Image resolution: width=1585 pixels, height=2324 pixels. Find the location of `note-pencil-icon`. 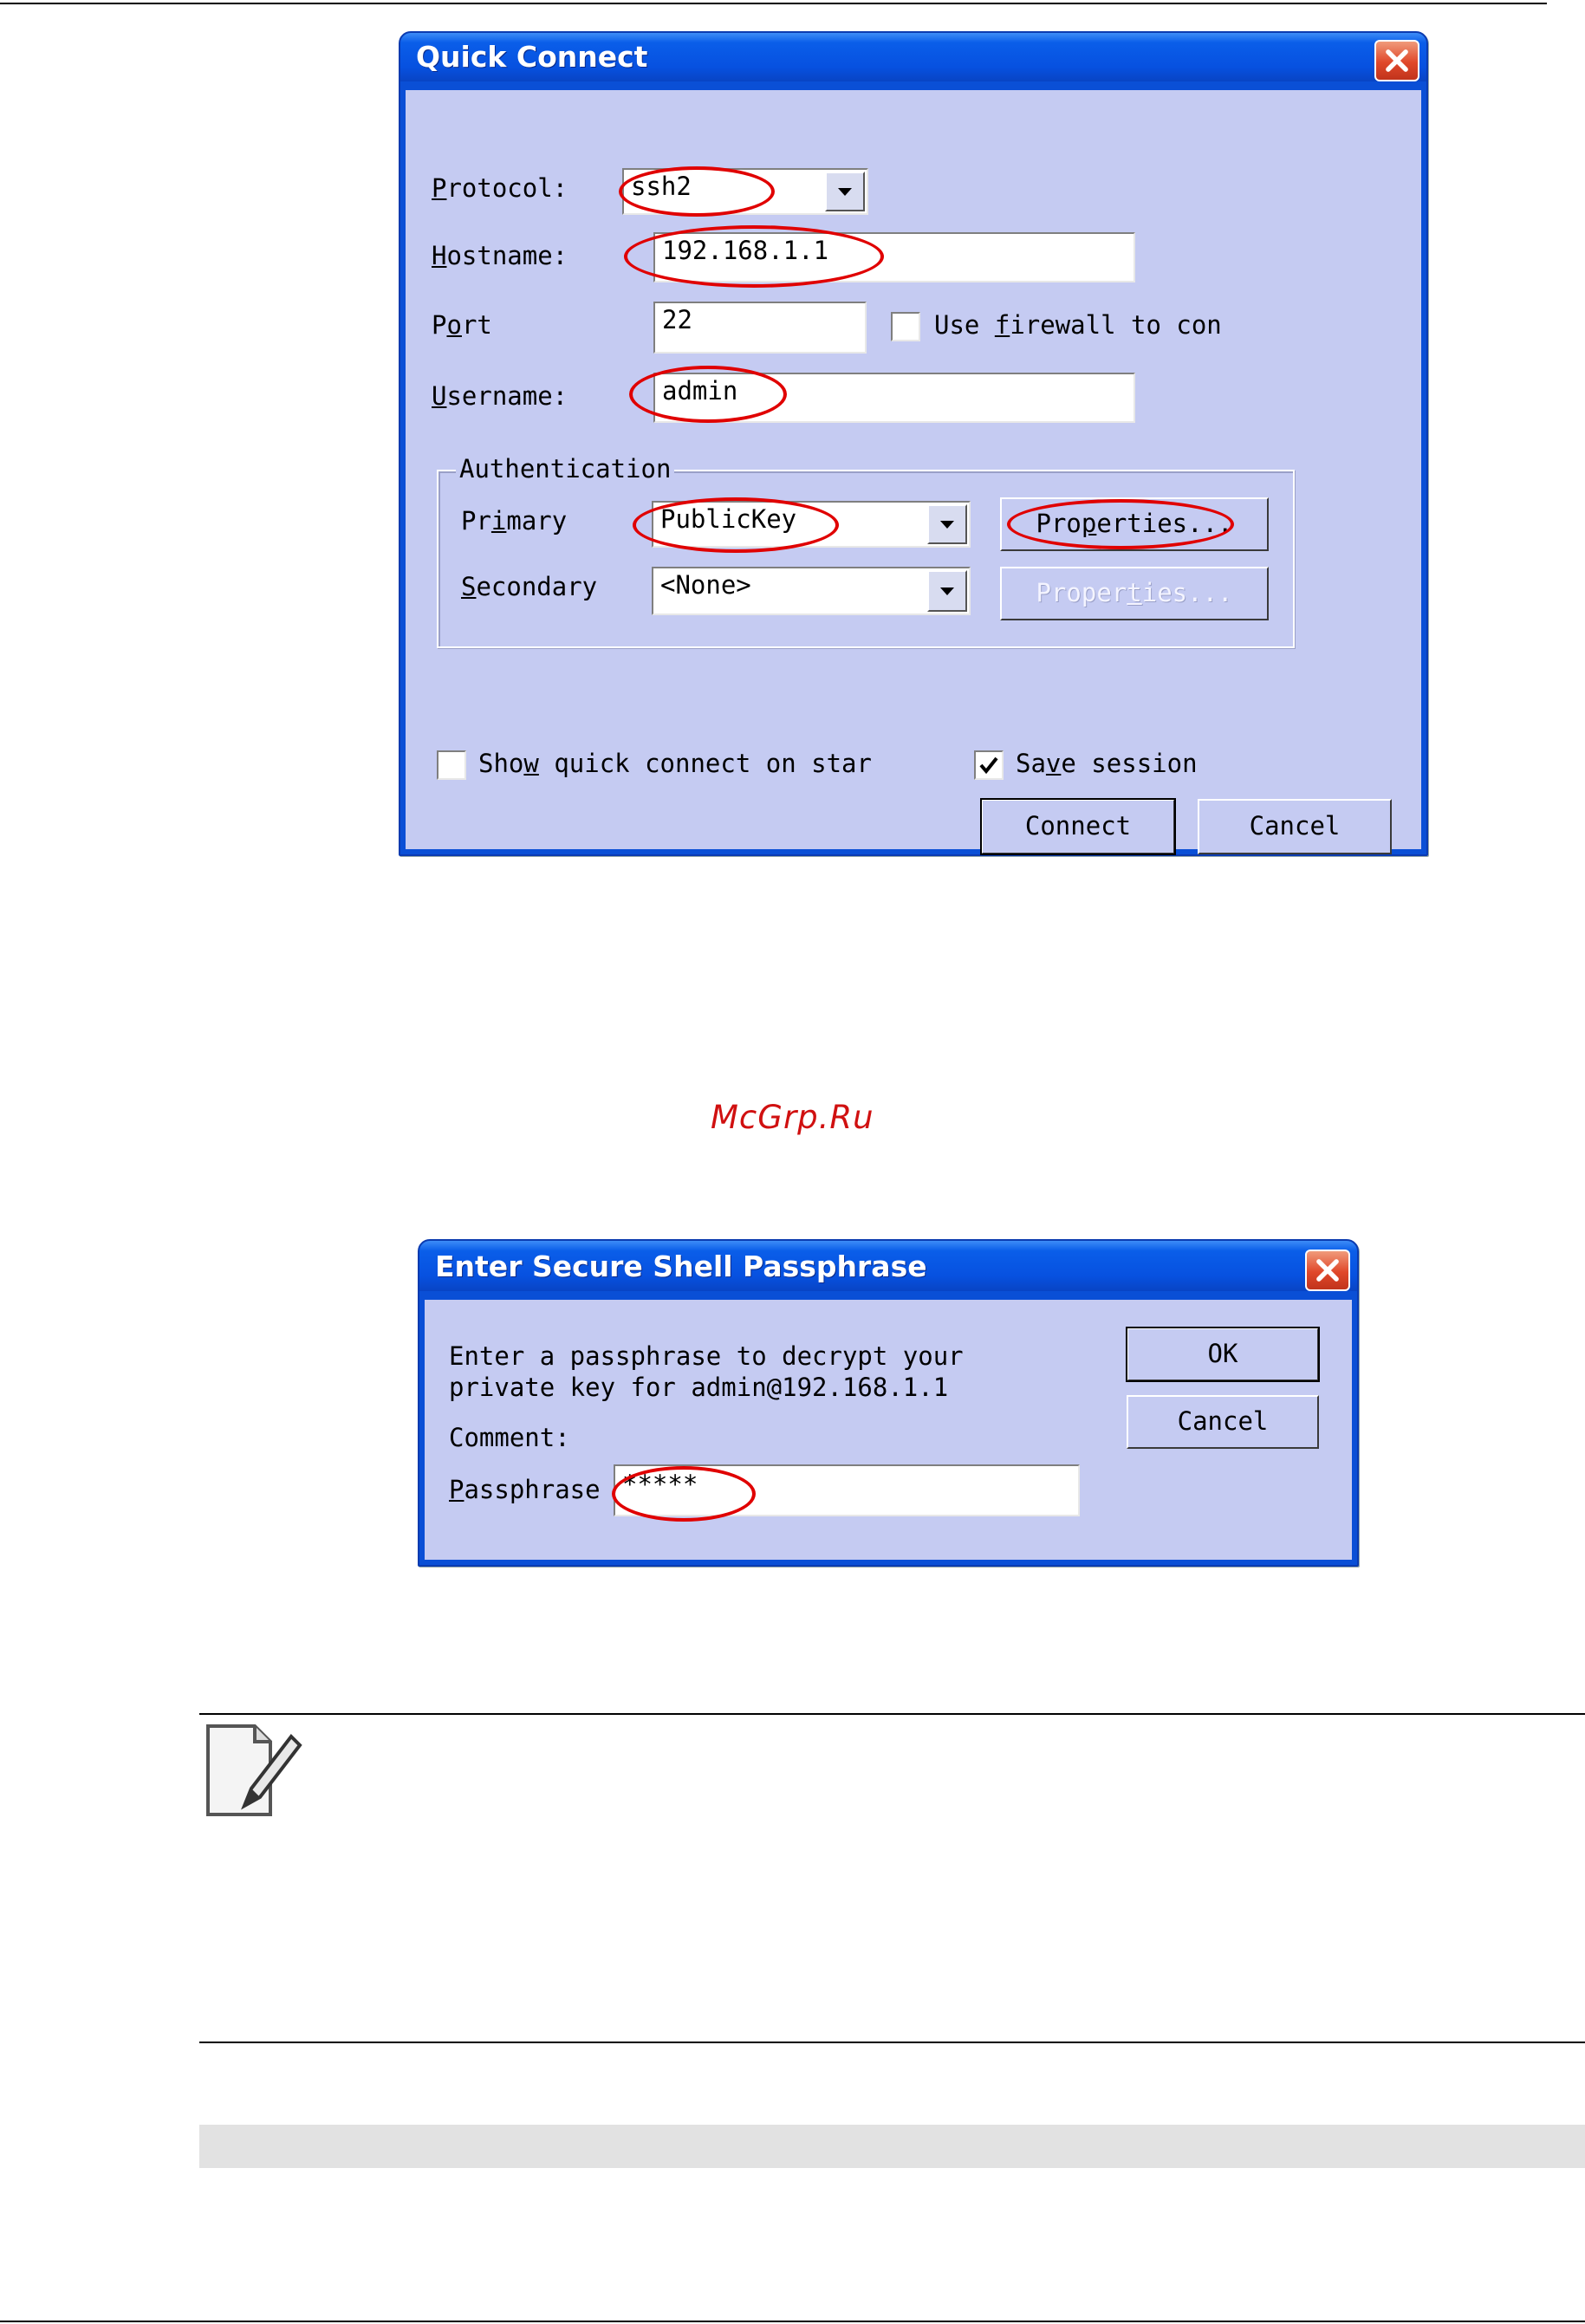

note-pencil-icon is located at coordinates (254, 1770).